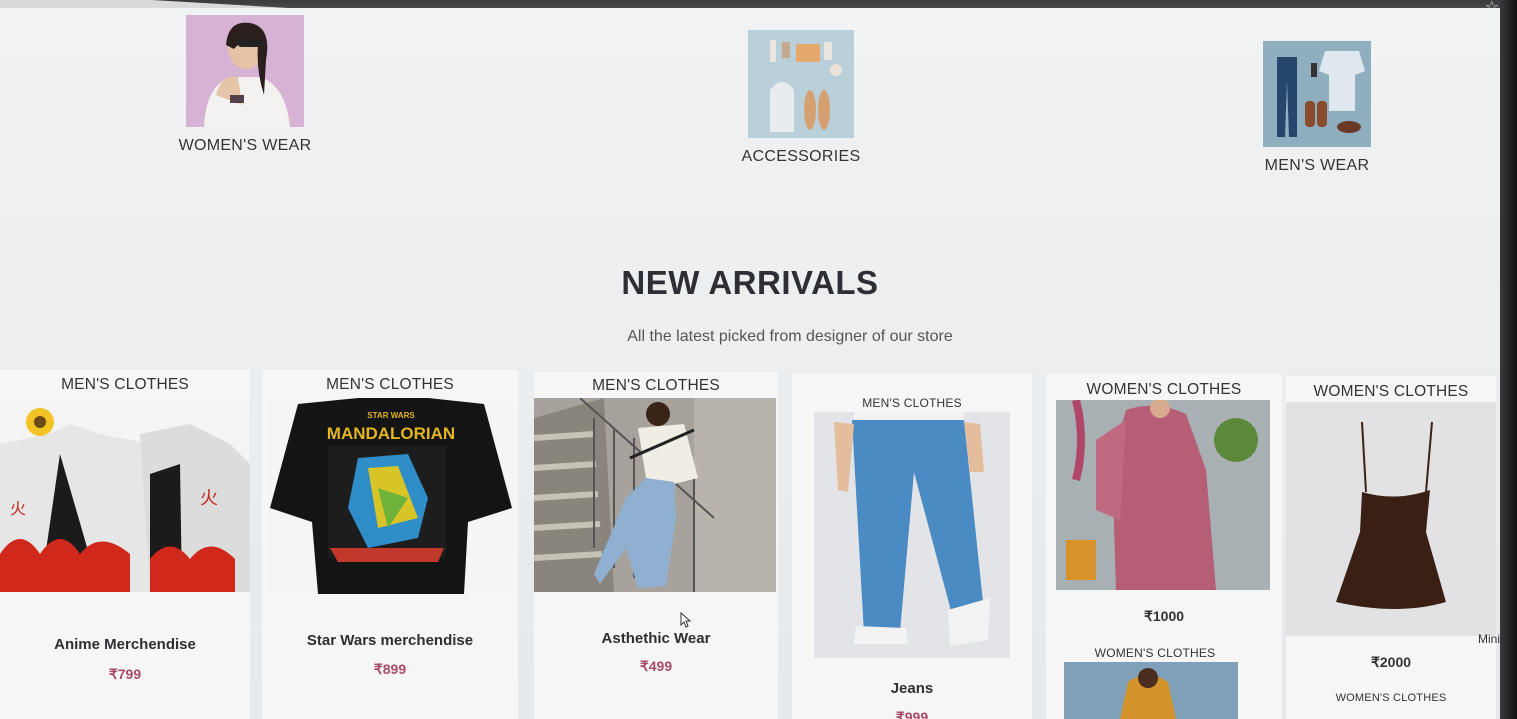 This screenshot has height=719, width=1517. Describe the element at coordinates (1317, 165) in the screenshot. I see `category-label: MEN'S WEAR` at that location.